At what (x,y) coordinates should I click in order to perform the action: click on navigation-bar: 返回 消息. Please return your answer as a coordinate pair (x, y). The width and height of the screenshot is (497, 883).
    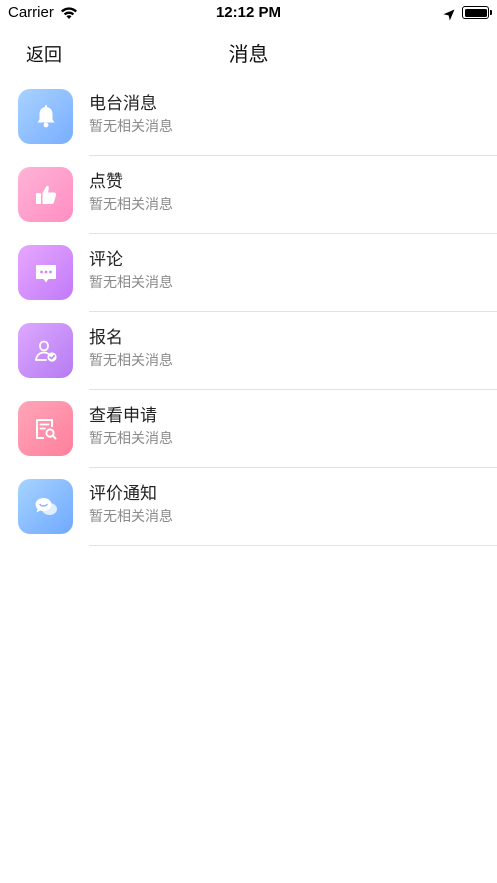
    Looking at the image, I should click on (248, 52).